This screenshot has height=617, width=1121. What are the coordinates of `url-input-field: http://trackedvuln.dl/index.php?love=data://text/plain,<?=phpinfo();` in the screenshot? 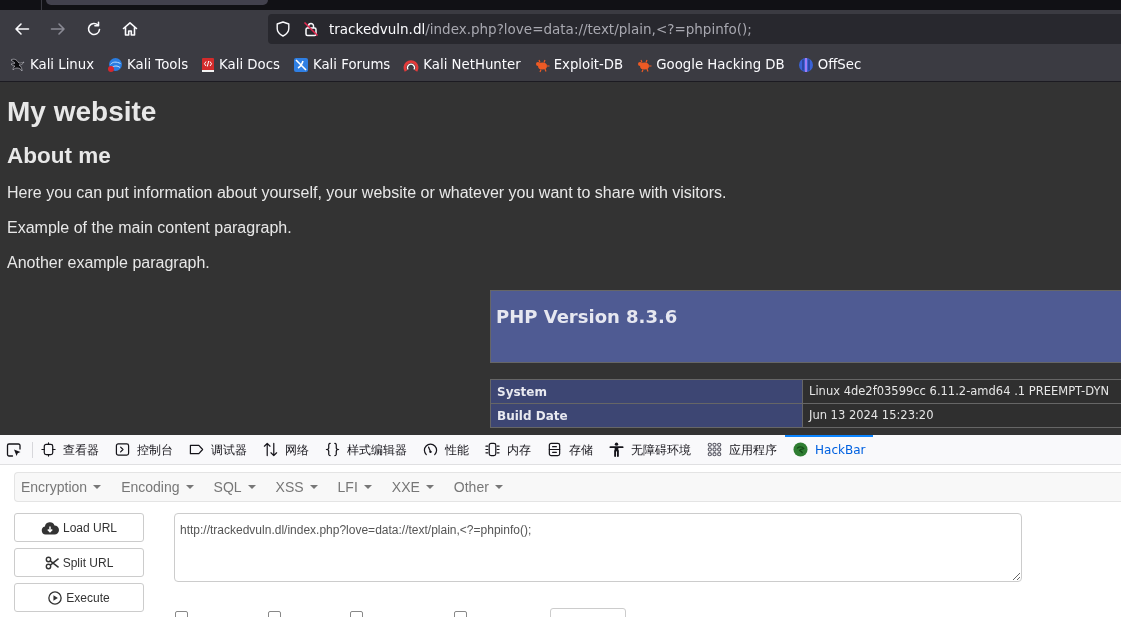 It's located at (598, 547).